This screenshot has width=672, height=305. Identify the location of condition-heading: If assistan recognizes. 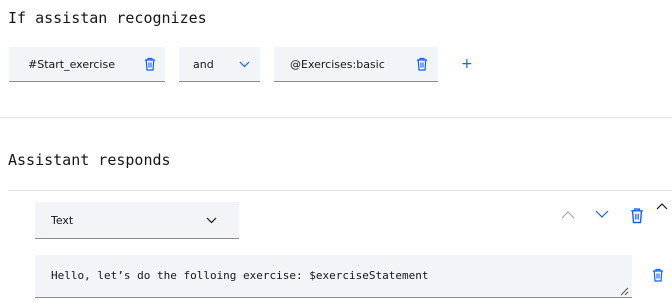
(107, 18).